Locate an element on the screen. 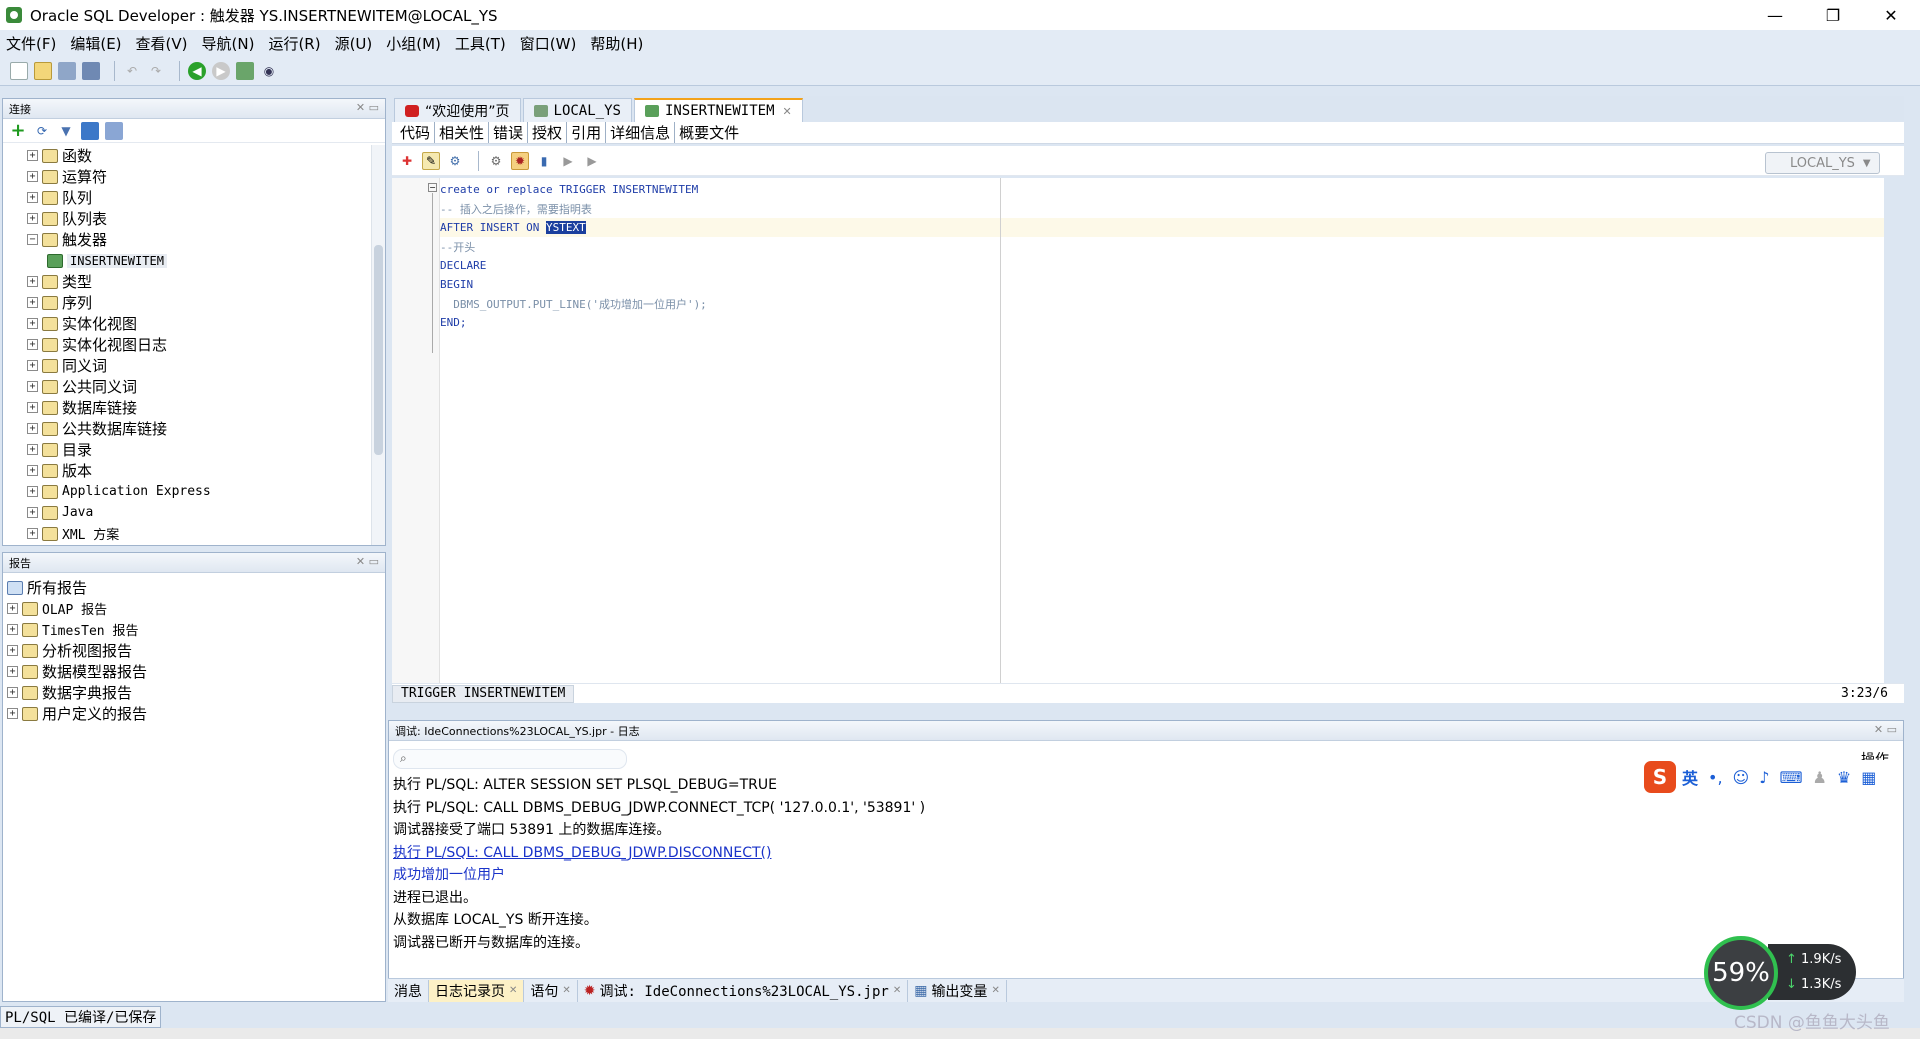  edit-icon: ✎ is located at coordinates (431, 160).